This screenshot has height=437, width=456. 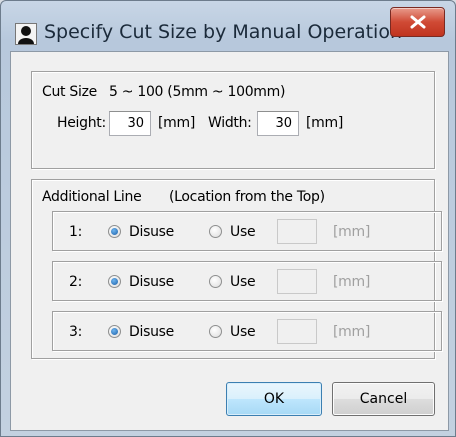 What do you see at coordinates (324, 123) in the screenshot?
I see `width-unit: [mm]` at bounding box center [324, 123].